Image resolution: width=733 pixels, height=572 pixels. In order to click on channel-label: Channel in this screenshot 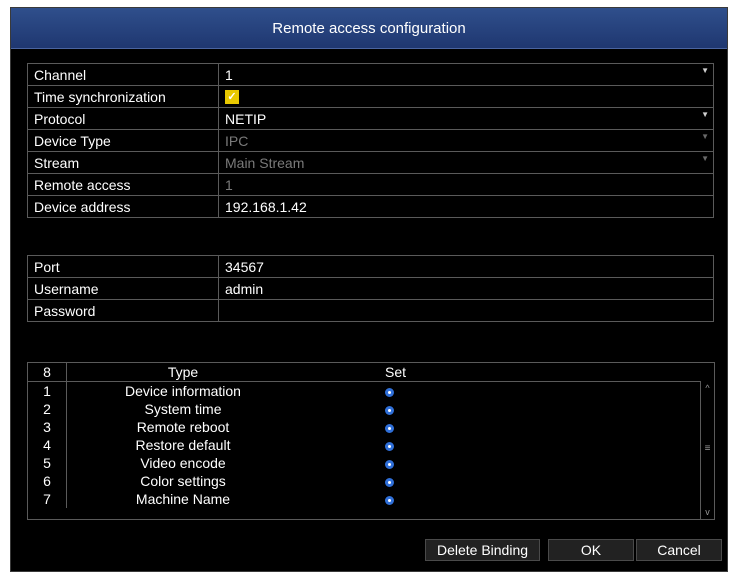, I will do `click(123, 74)`.